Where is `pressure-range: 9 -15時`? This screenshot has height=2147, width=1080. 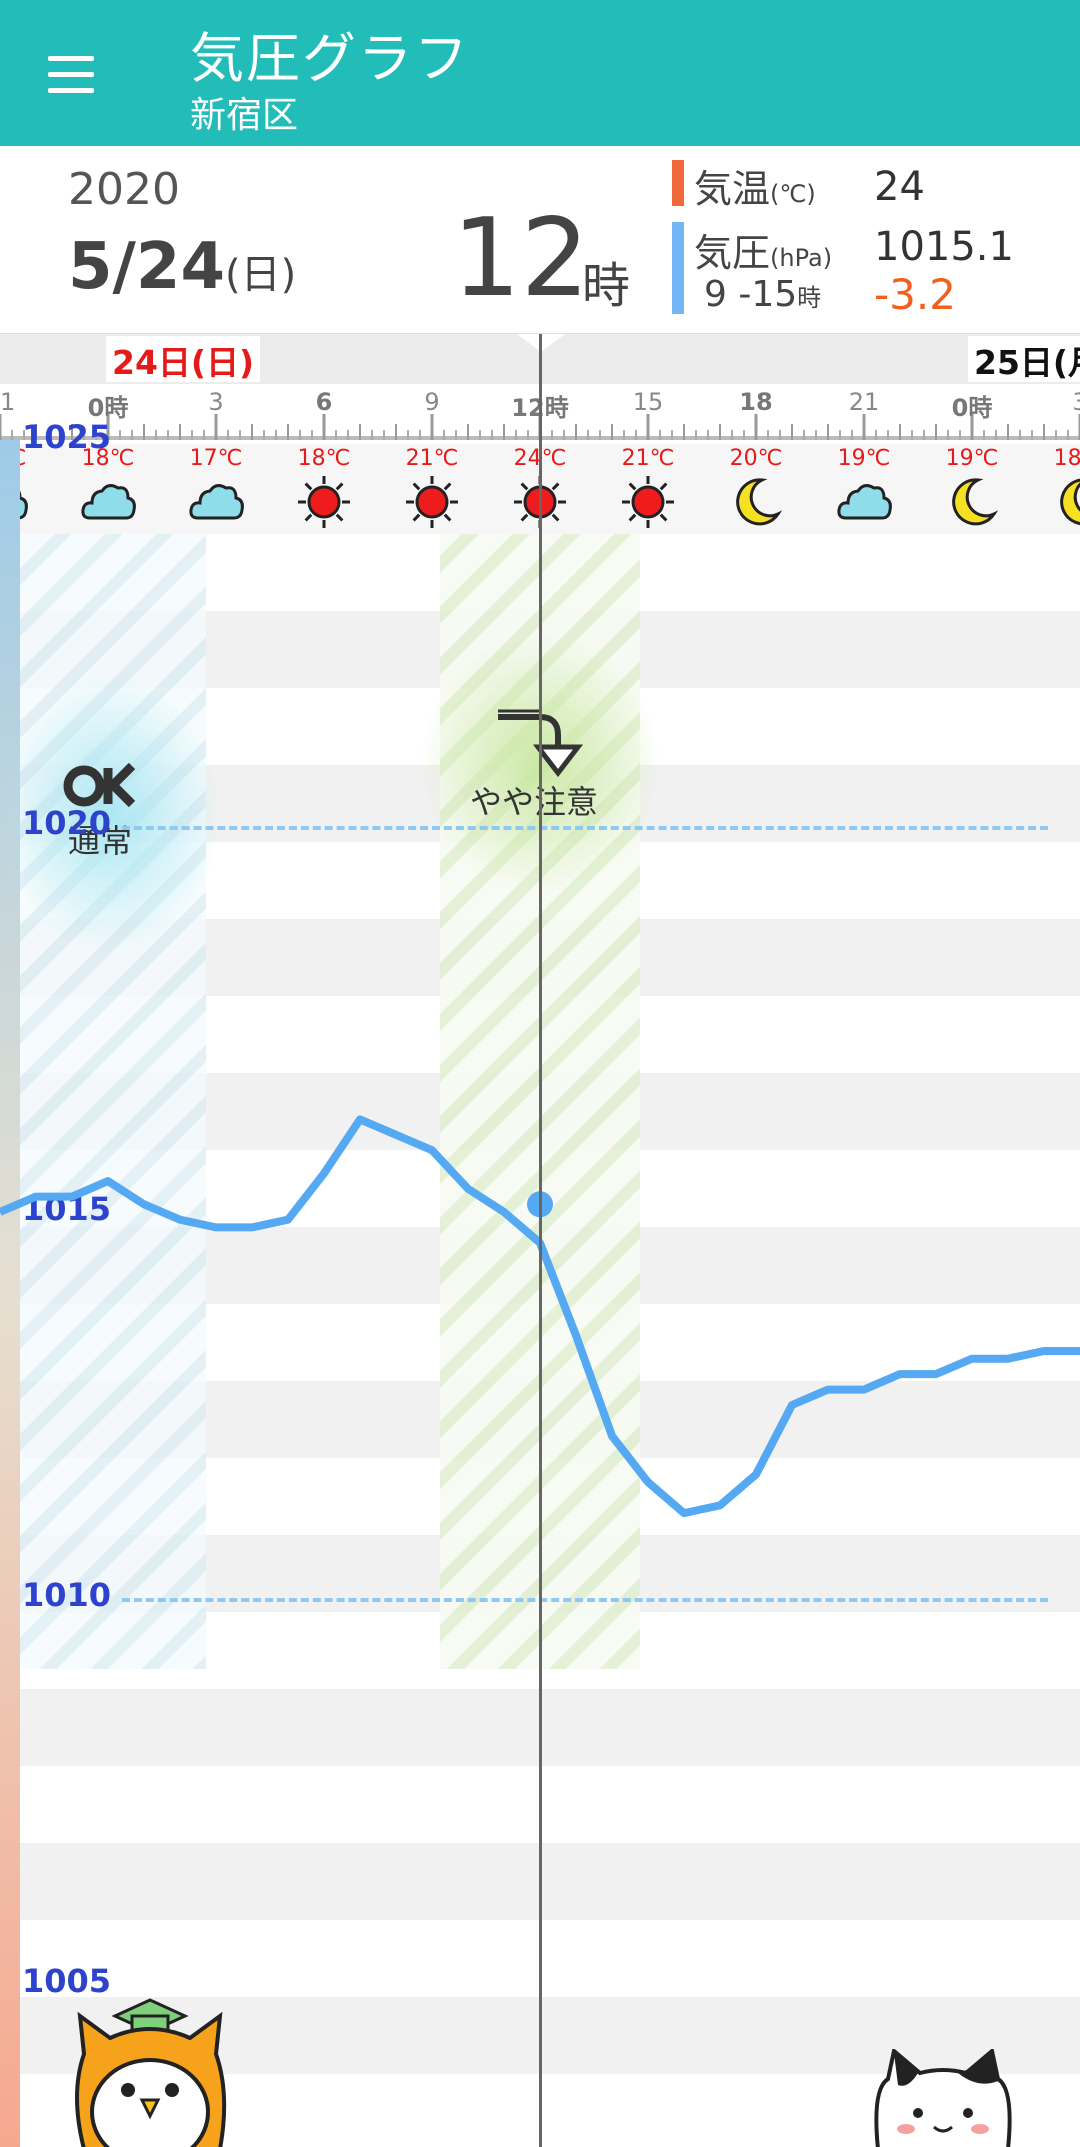
pressure-range: 9 -15時 is located at coordinates (762, 294).